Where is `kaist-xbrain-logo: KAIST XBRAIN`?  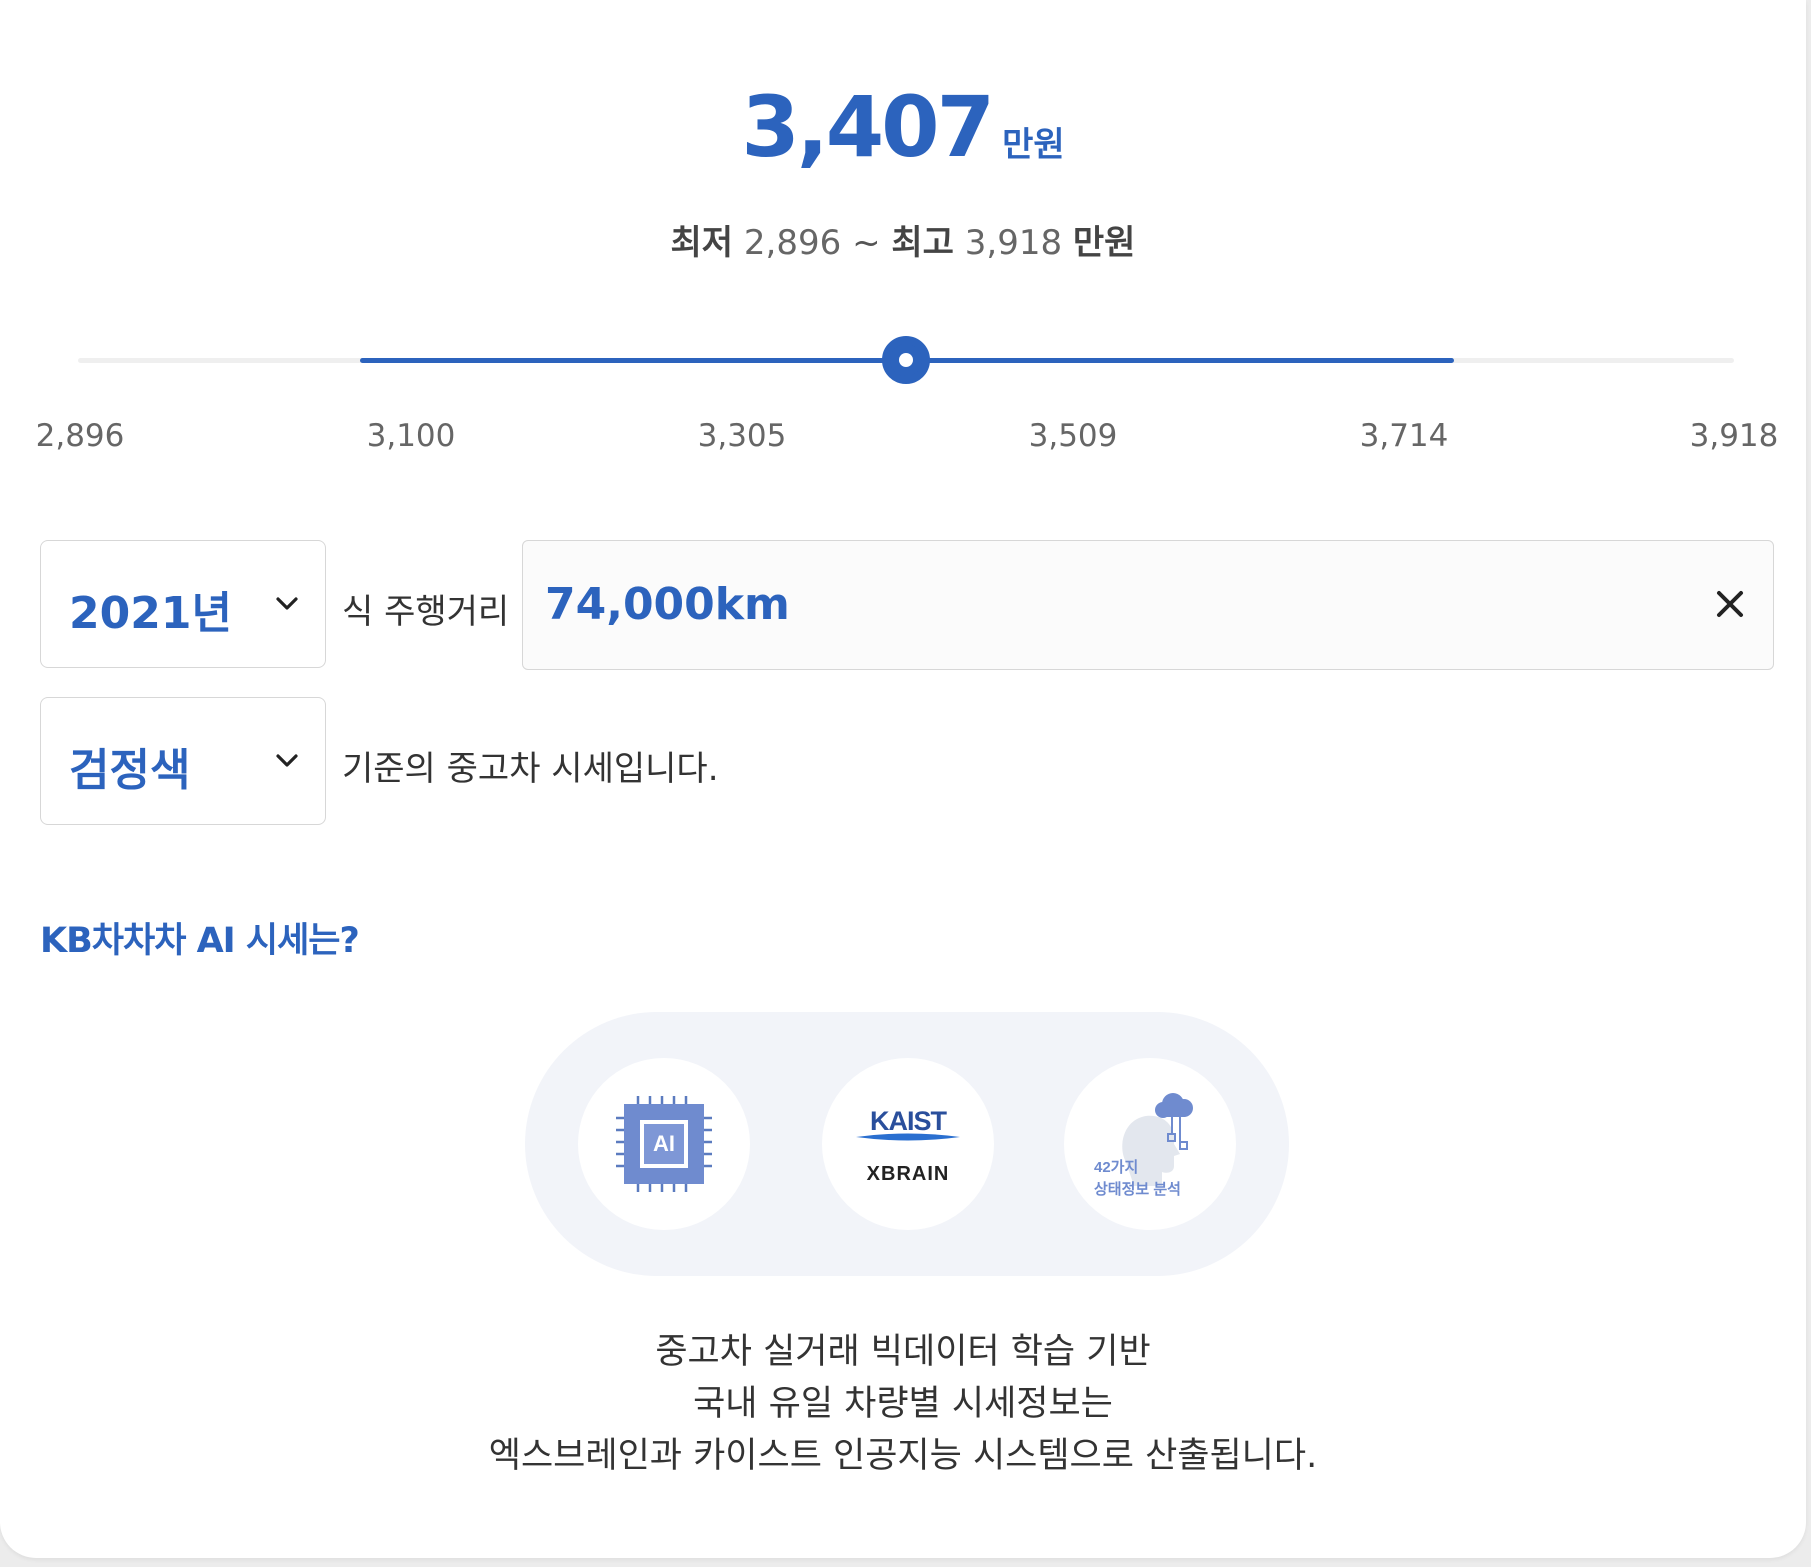 kaist-xbrain-logo: KAIST XBRAIN is located at coordinates (908, 1145).